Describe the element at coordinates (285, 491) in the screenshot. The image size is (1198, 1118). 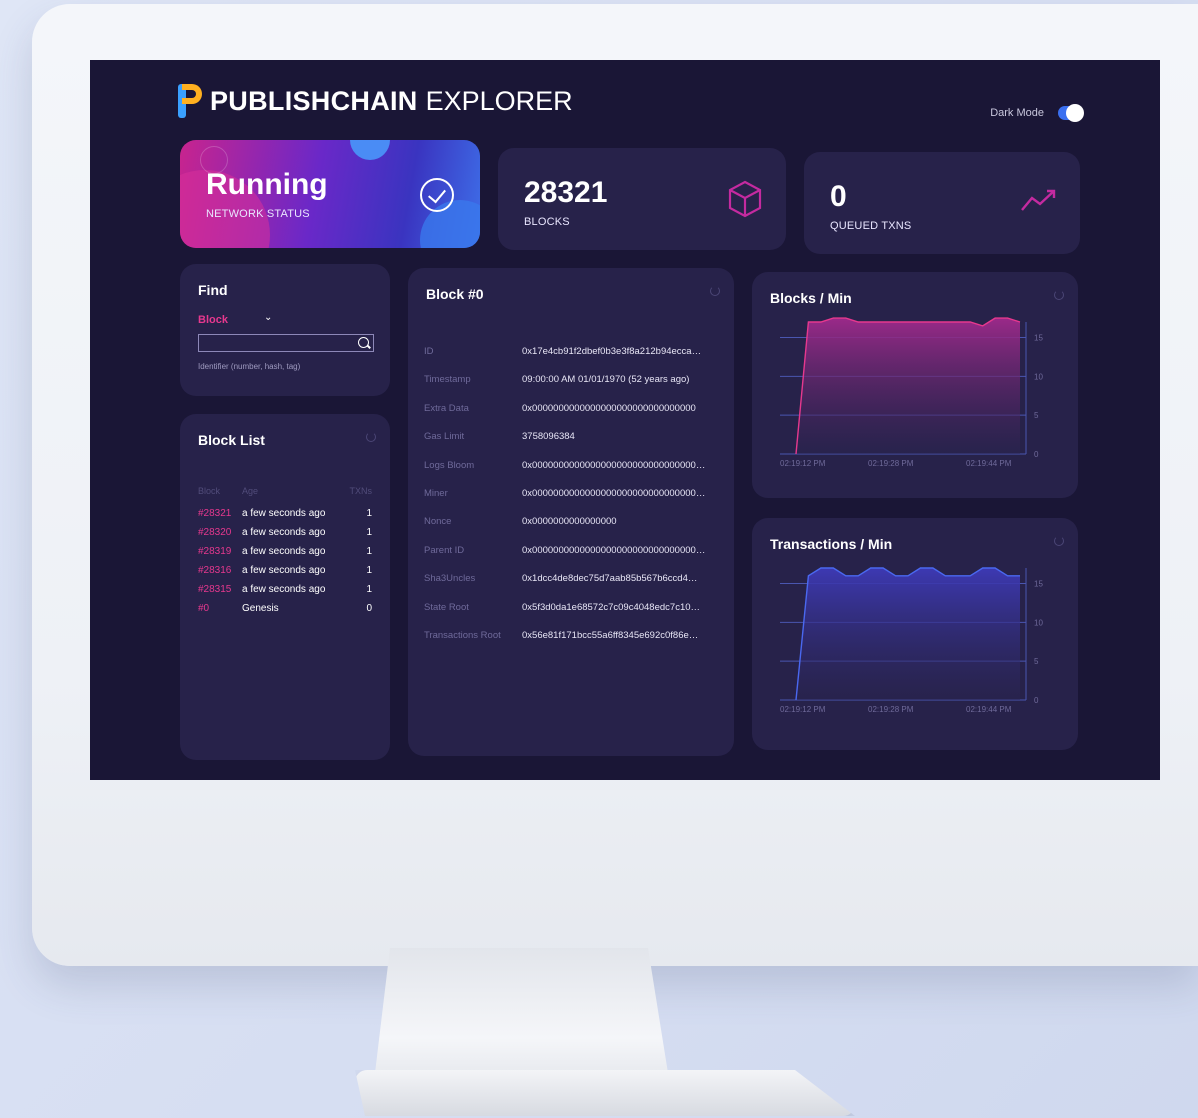
I see `block-list-header: Block Age TXNs` at that location.